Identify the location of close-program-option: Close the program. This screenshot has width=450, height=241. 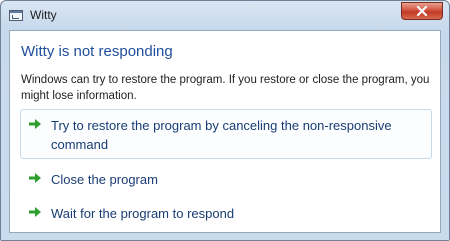
(226, 179).